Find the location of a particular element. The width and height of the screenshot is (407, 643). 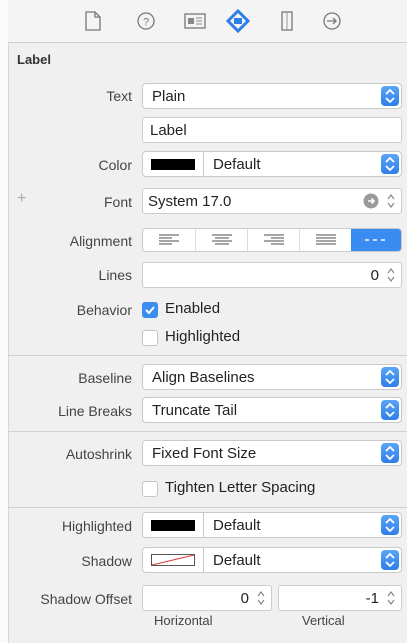

behavior-label: Behavior is located at coordinates (104, 310).